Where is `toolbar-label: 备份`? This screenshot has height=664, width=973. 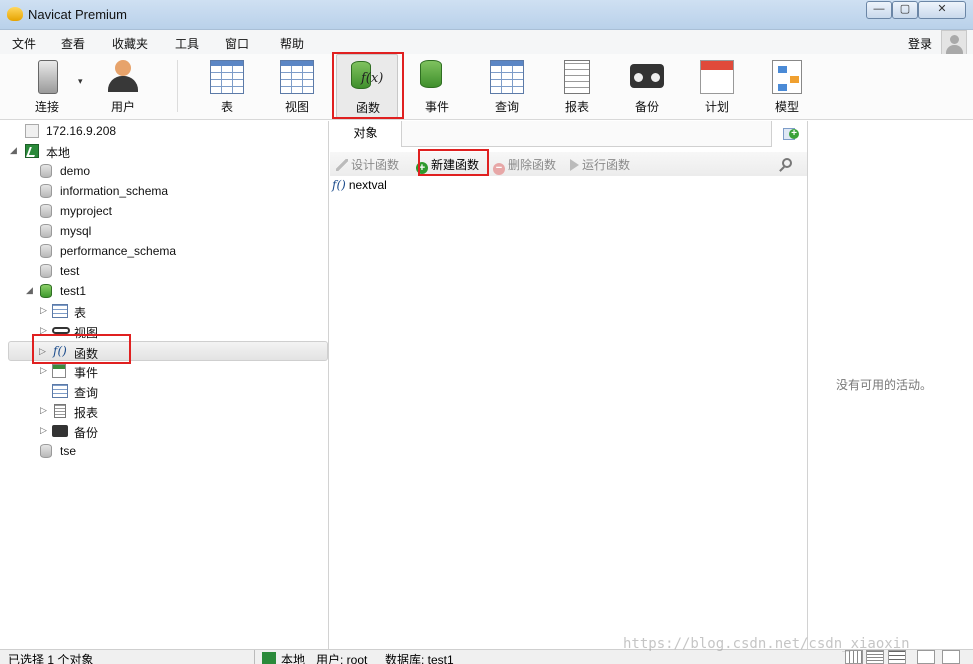 toolbar-label: 备份 is located at coordinates (646, 107).